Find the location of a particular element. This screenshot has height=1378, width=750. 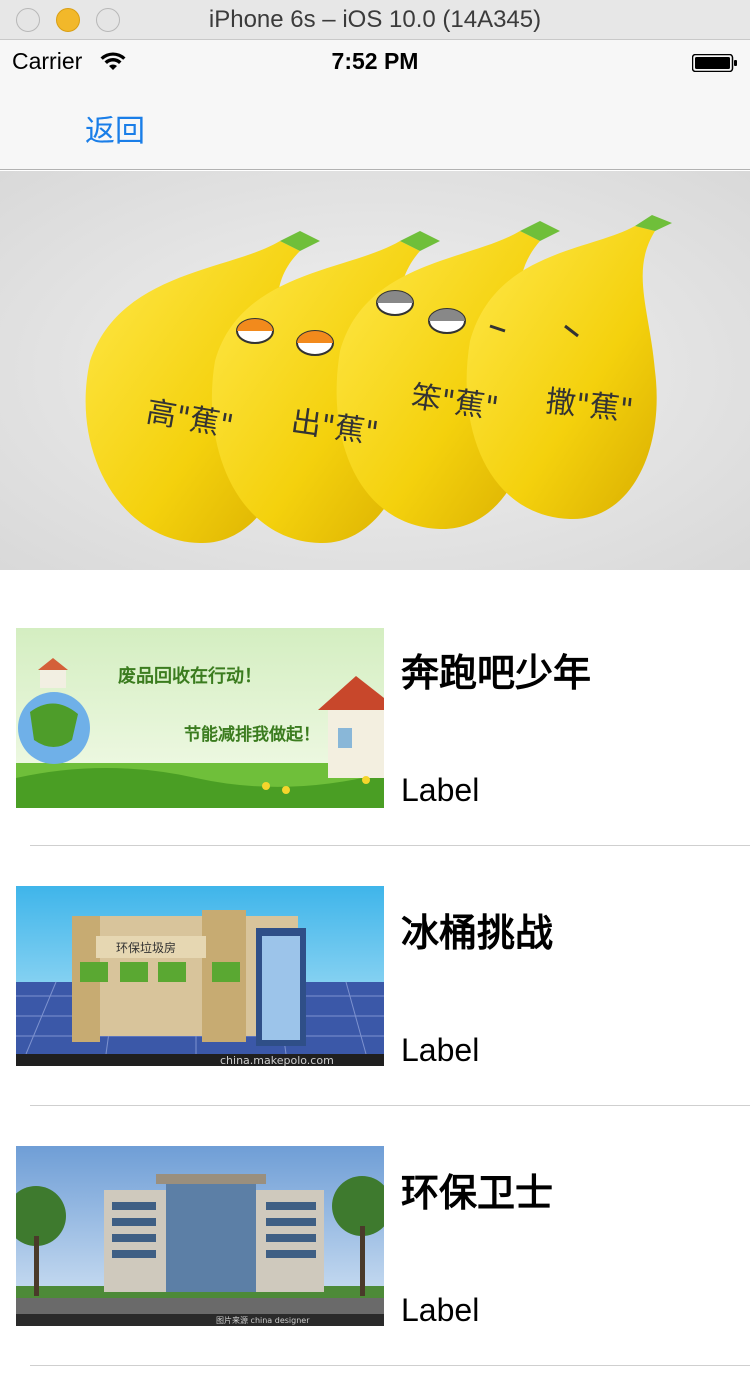

simulator-titlebar: iPhone 6s – iOS 10.0 (14A345) is located at coordinates (375, 20).